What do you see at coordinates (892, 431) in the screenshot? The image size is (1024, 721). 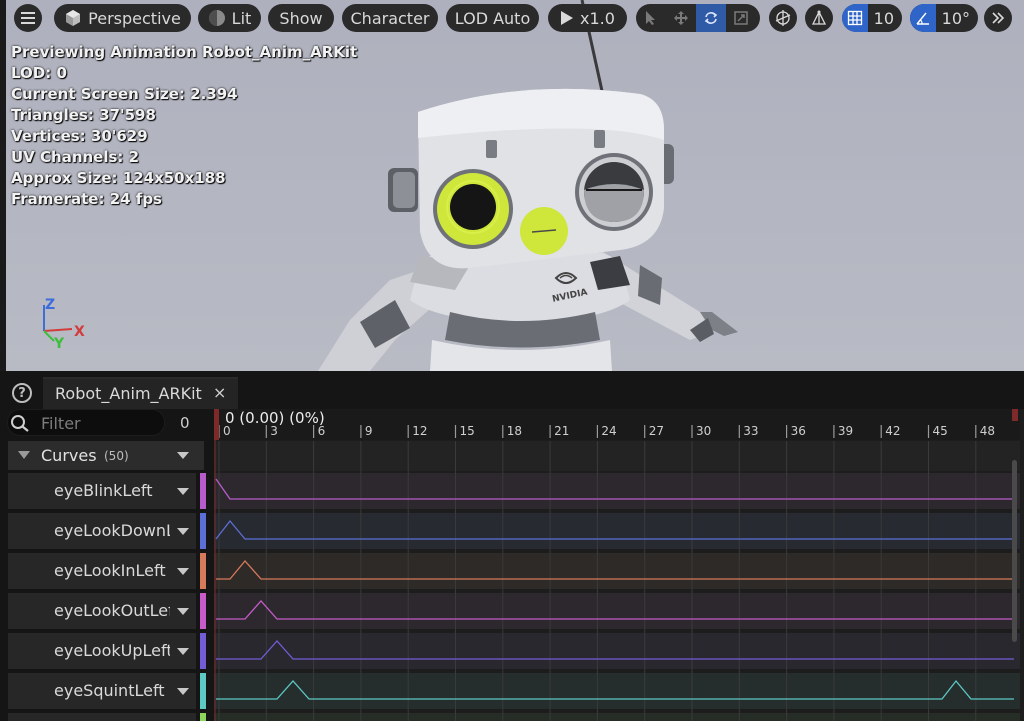 I see `ruler-tick-label: 42` at bounding box center [892, 431].